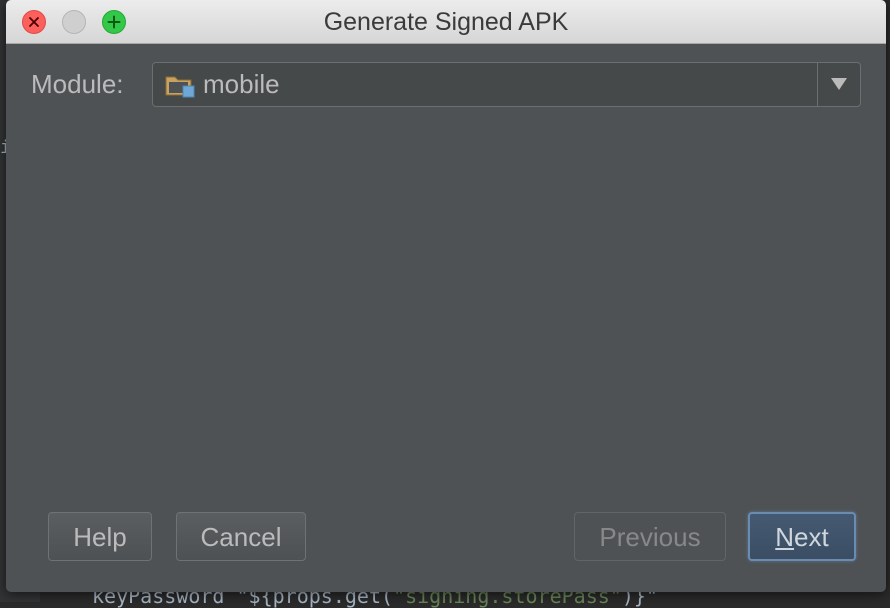  What do you see at coordinates (241, 84) in the screenshot?
I see `module-value: mobile` at bounding box center [241, 84].